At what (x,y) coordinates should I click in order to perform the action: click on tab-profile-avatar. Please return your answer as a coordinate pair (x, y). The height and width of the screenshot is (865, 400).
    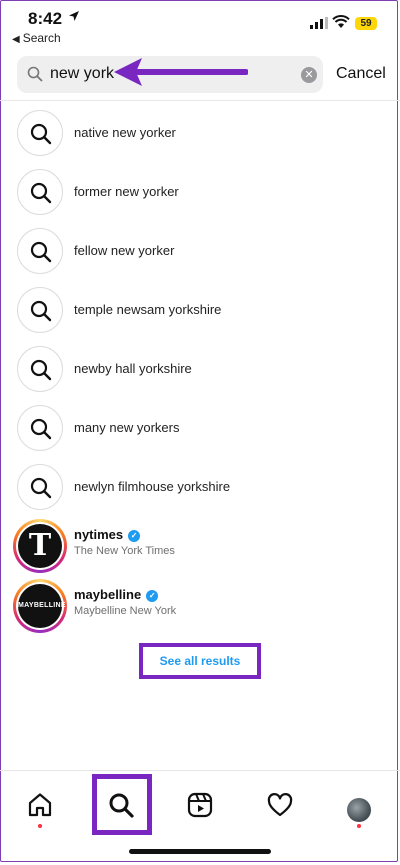
    Looking at the image, I should click on (359, 810).